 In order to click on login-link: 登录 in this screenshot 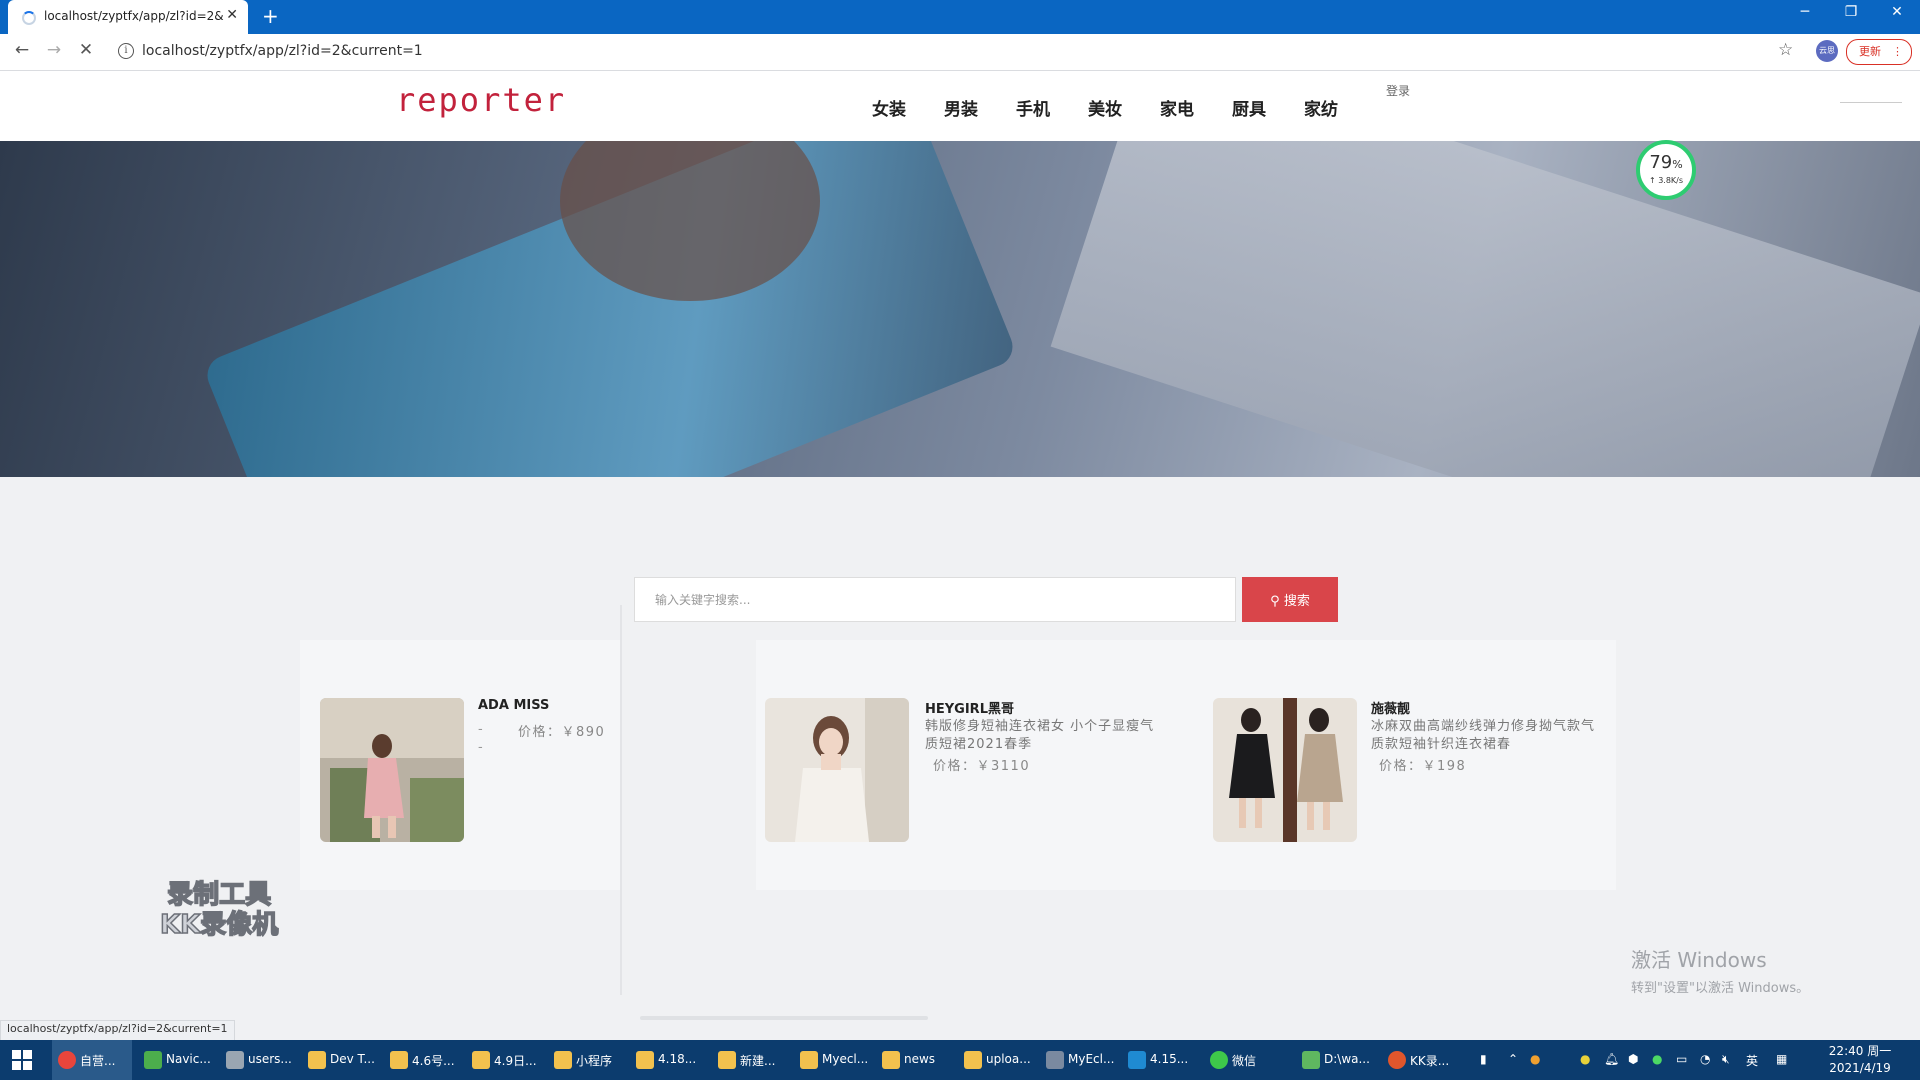, I will do `click(1398, 90)`.